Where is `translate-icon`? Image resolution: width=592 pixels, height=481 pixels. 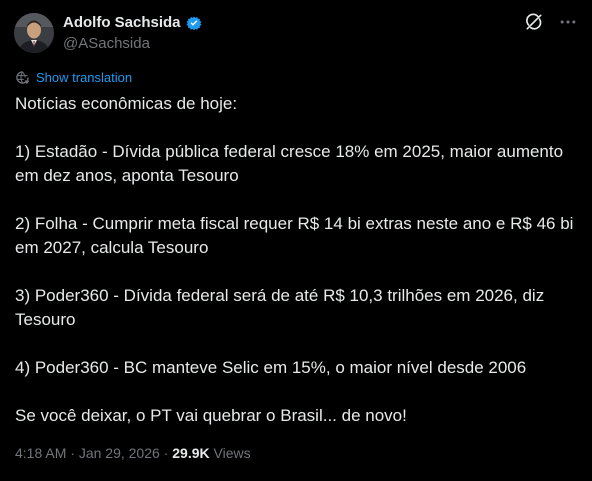 translate-icon is located at coordinates (22, 77).